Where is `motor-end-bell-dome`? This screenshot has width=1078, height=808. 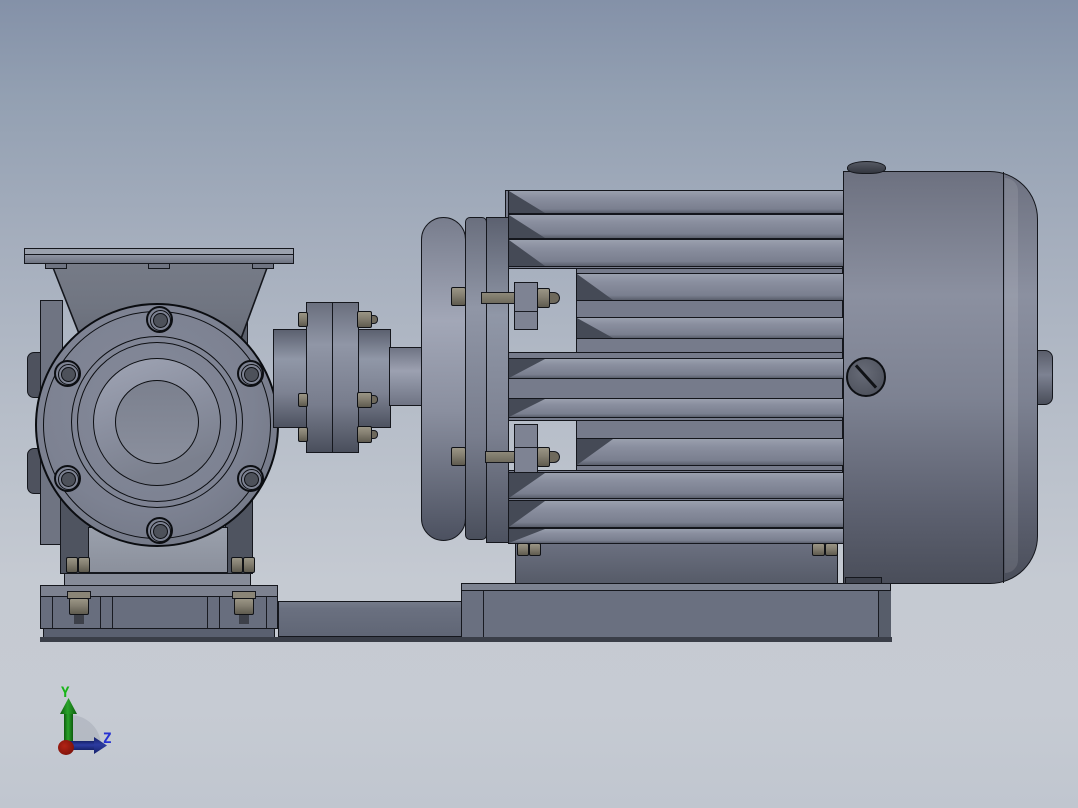
motor-end-bell-dome is located at coordinates (443, 379).